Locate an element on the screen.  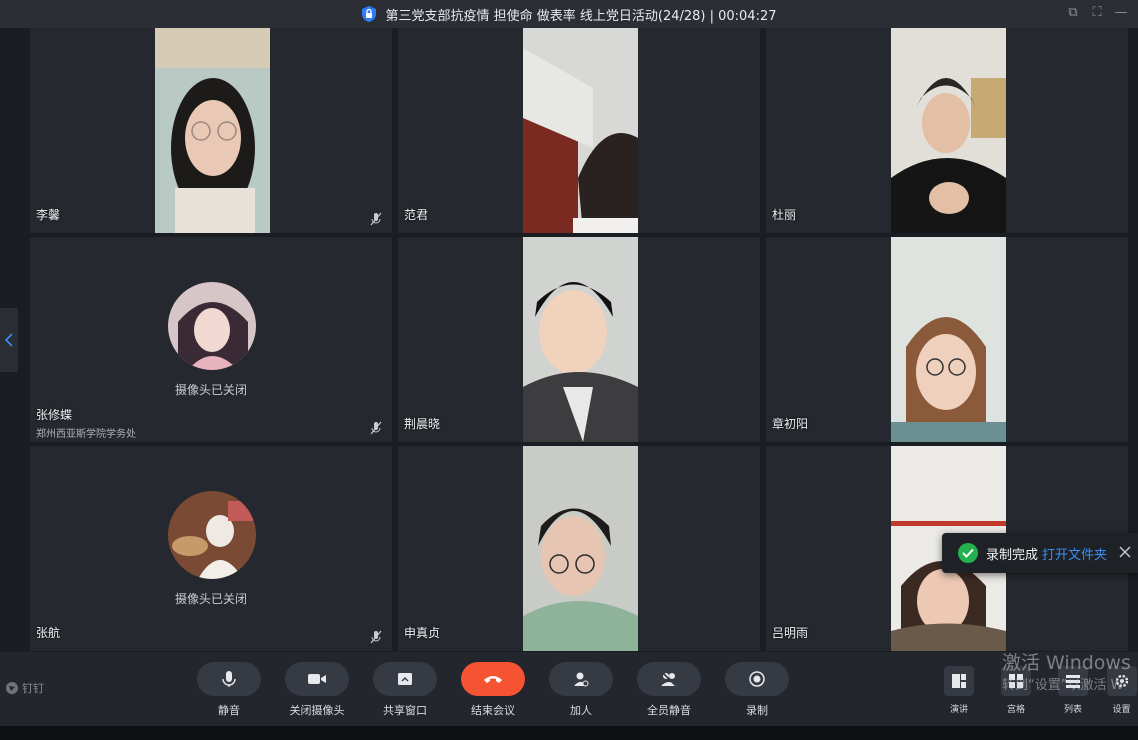
participant-name: 李馨 is located at coordinates (48, 215).